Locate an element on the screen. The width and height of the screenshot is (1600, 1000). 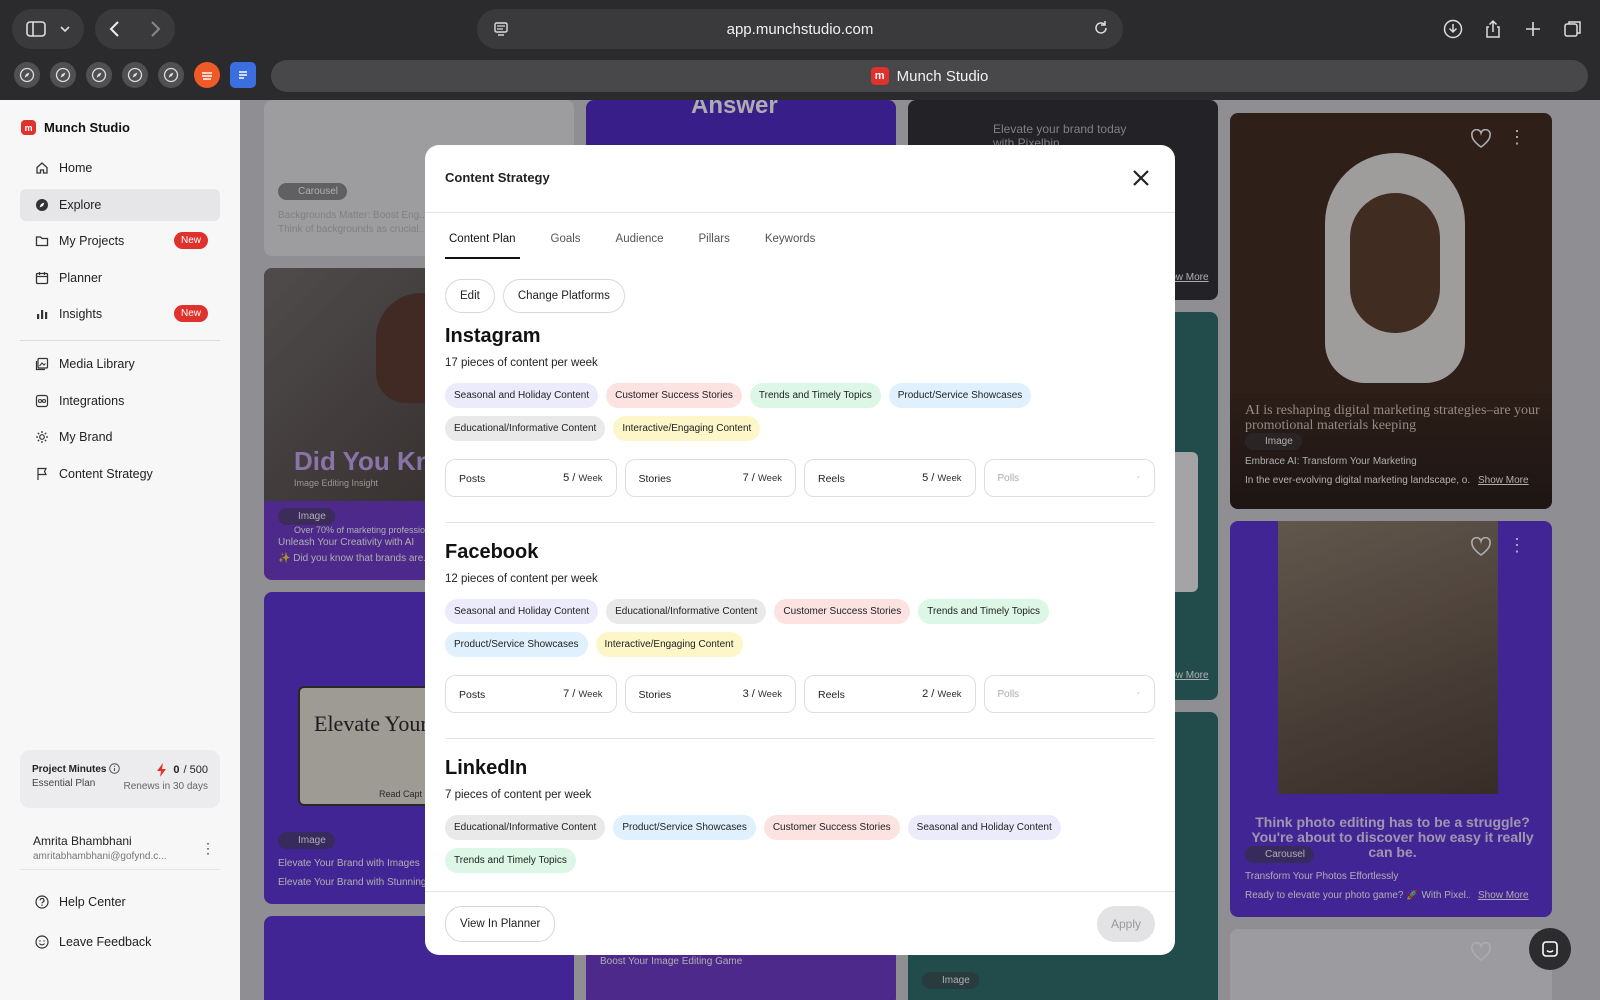
sidebar-item-content-strategy: Content Strategy is located at coordinates (120, 474).